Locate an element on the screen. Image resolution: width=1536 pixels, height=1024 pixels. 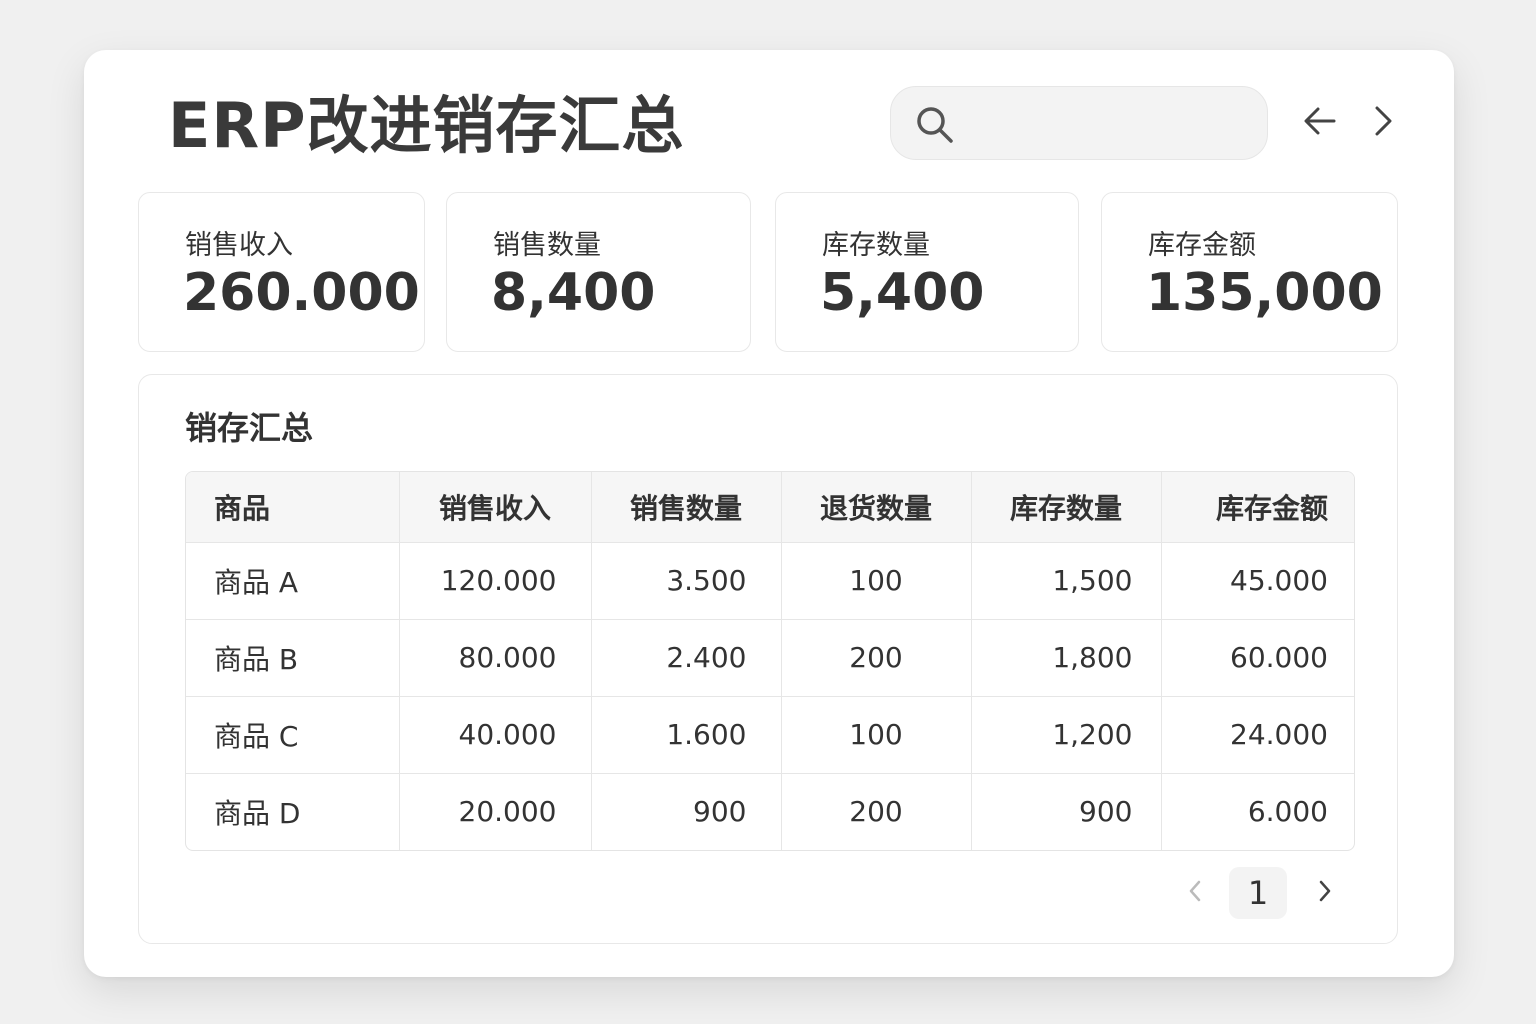
nav-forward-button is located at coordinates (1384, 123).